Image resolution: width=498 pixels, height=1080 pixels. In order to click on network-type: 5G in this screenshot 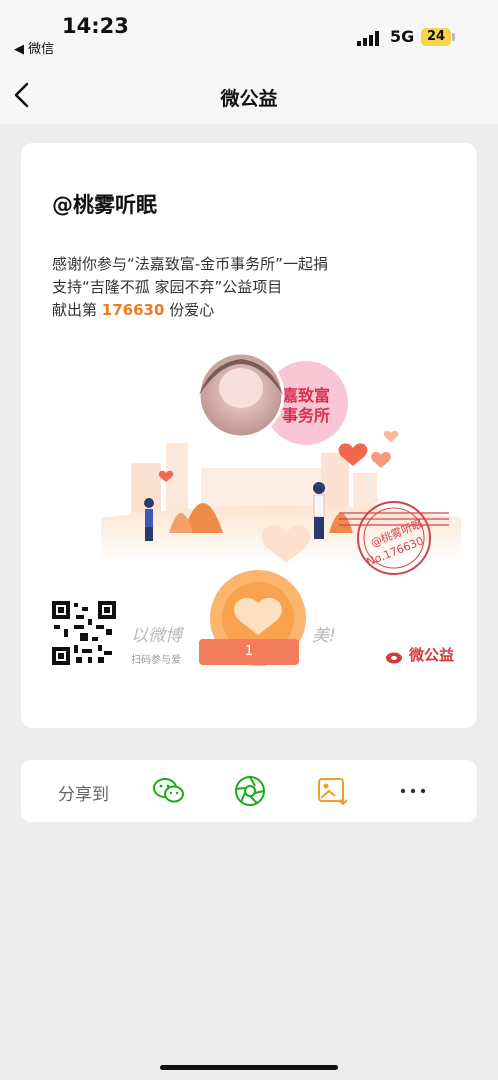, I will do `click(402, 36)`.